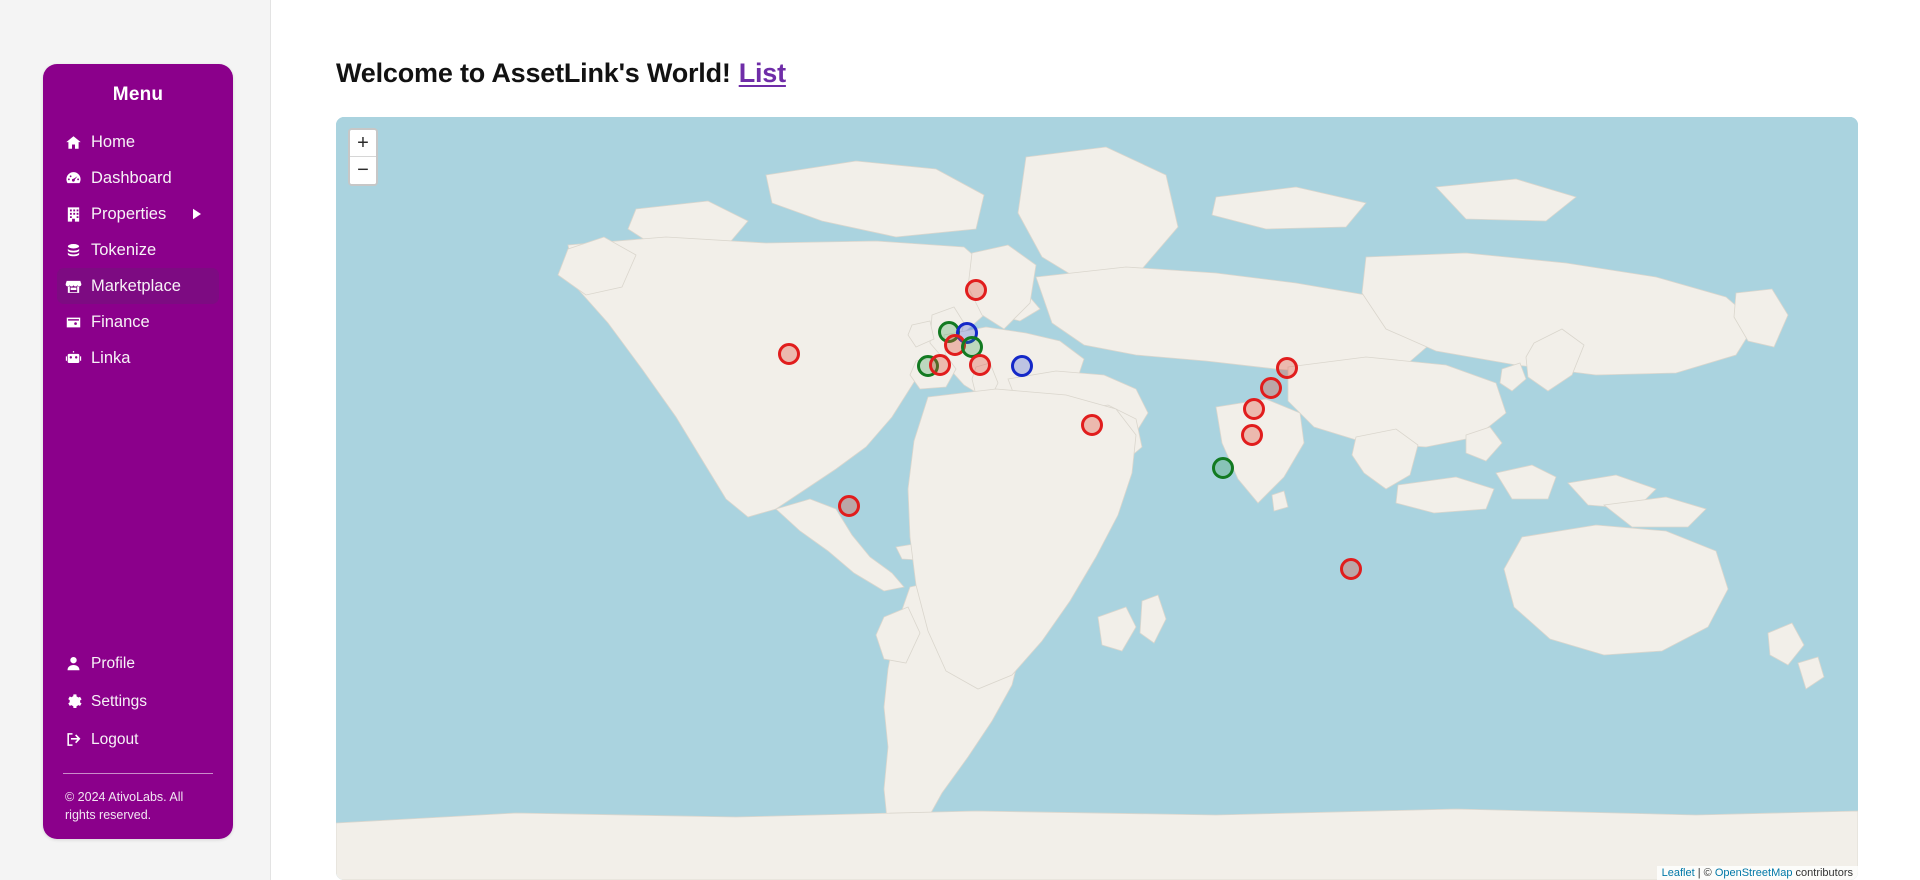 This screenshot has width=1920, height=880. Describe the element at coordinates (113, 141) in the screenshot. I see `sidebar-item-label: Home` at that location.